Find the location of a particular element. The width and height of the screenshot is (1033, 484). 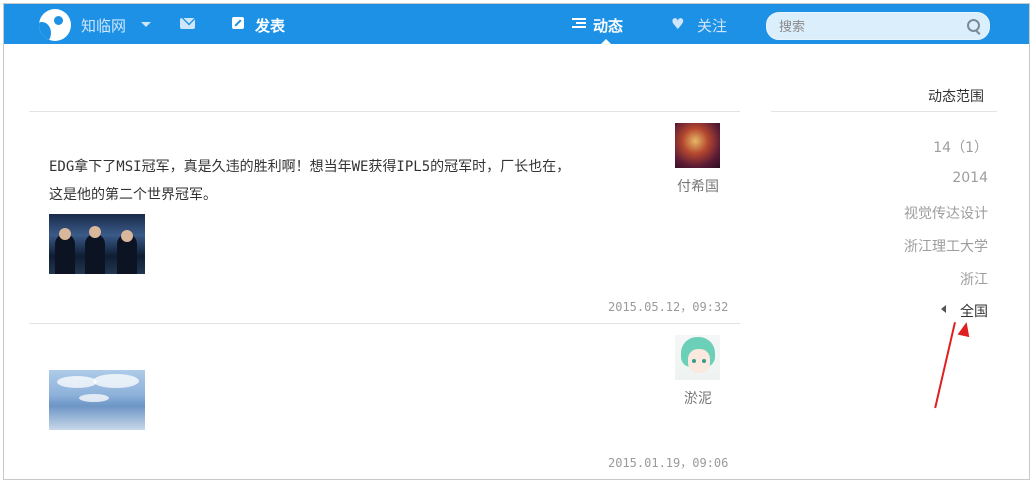

post-timestamp: 2015.01.19，09:06 is located at coordinates (668, 463).